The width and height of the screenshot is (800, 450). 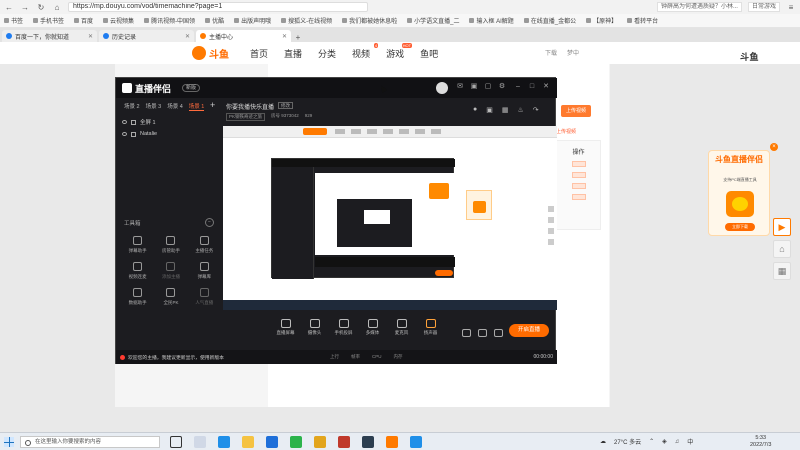 What do you see at coordinates (298, 37) in the screenshot?
I see `new-tab-icon: +` at bounding box center [298, 37].